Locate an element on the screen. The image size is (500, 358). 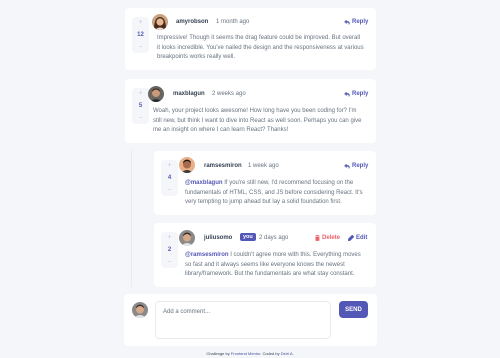
edit-button: Edit is located at coordinates (357, 238).